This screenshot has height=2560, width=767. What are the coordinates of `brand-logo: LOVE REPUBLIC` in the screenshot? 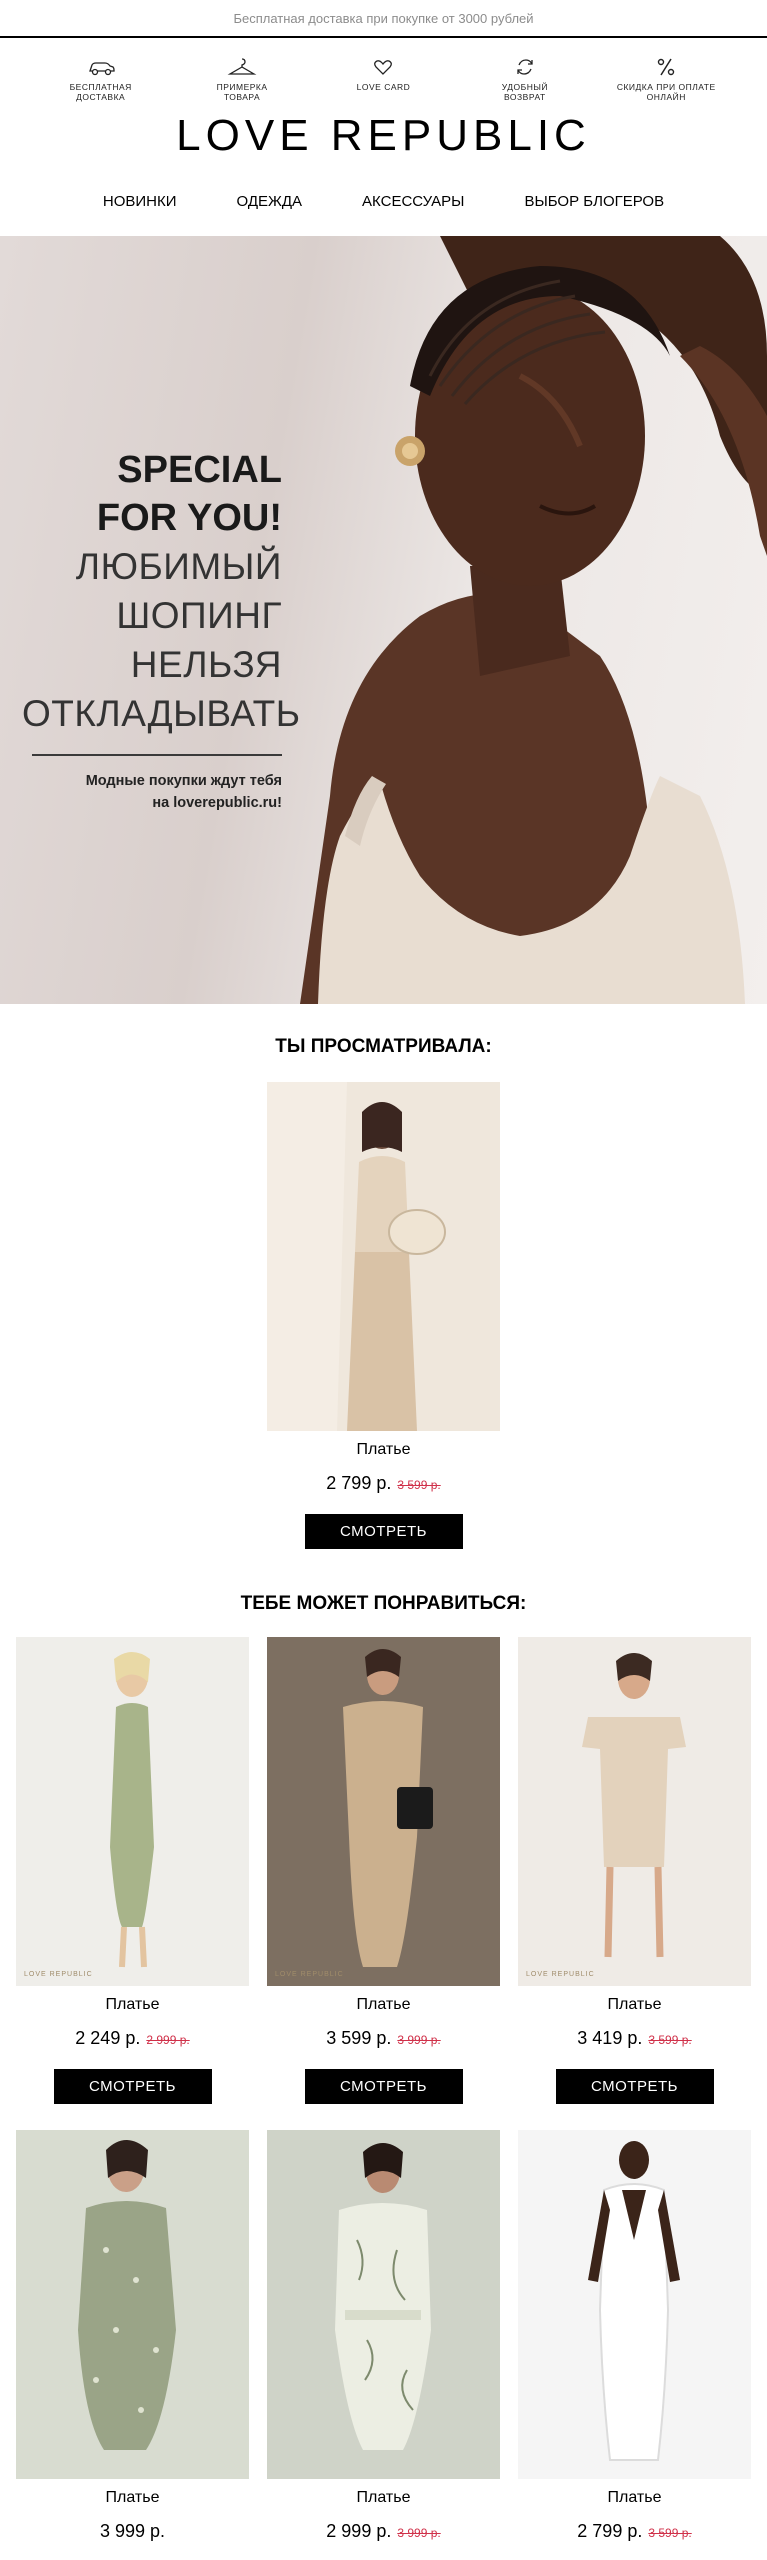 It's located at (383, 136).